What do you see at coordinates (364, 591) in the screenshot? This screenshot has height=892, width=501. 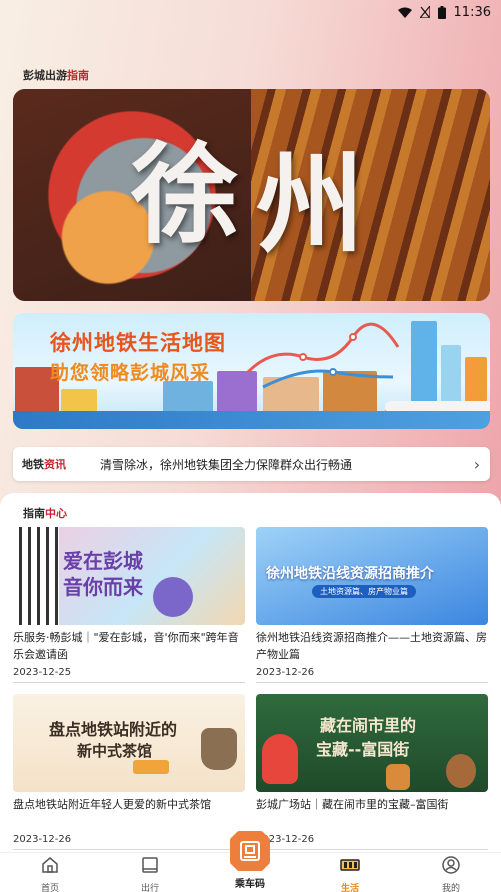 I see `thumbnail-tag: 土地资源篇、房产物业篇` at bounding box center [364, 591].